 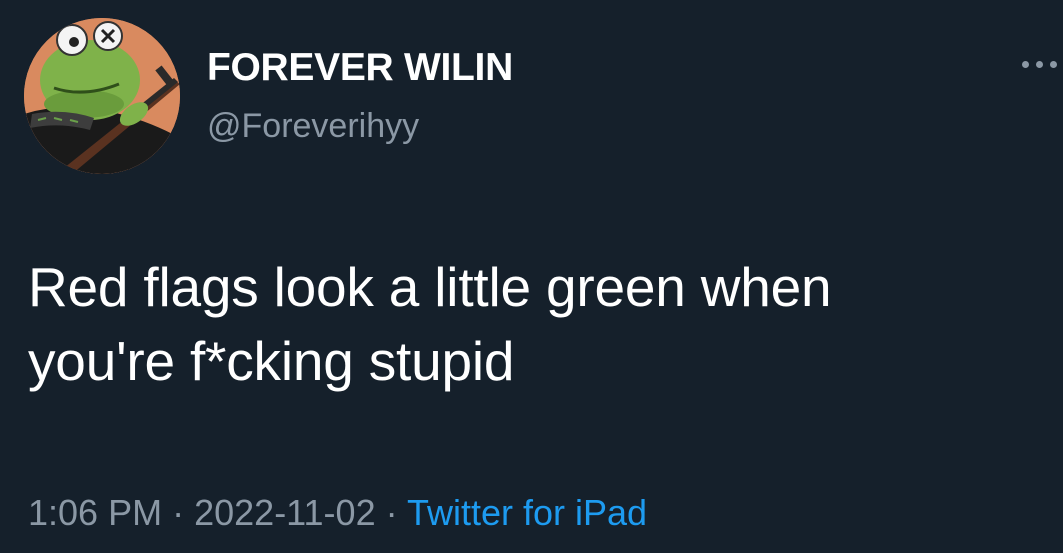 What do you see at coordinates (284, 512) in the screenshot?
I see `tweet-date: 2022-11-02` at bounding box center [284, 512].